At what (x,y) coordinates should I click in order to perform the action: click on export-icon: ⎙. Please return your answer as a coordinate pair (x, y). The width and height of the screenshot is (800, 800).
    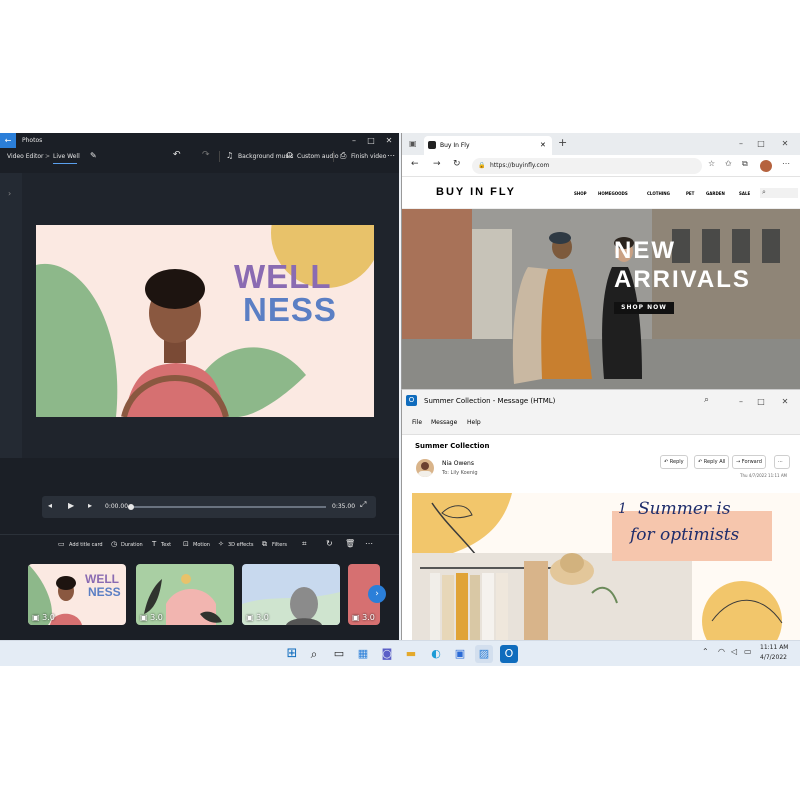
    Looking at the image, I should click on (343, 155).